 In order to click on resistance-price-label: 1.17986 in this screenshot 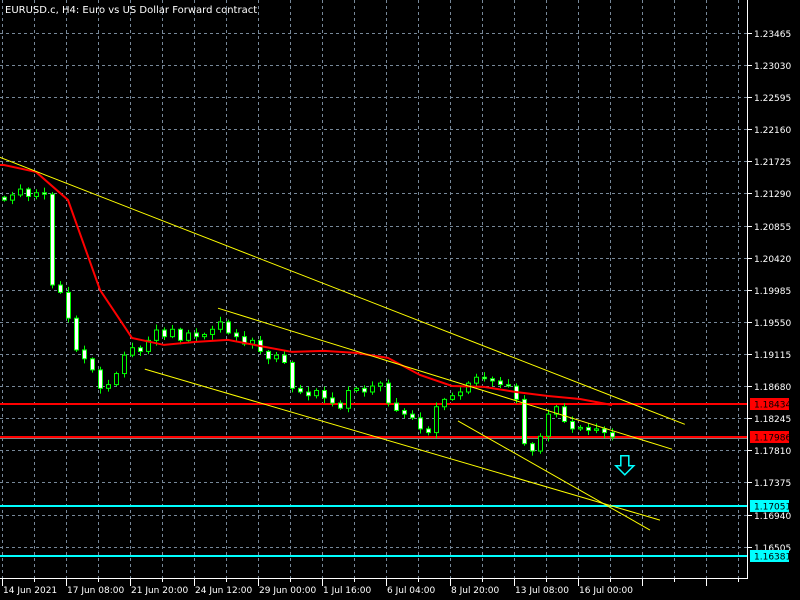, I will do `click(772, 439)`.